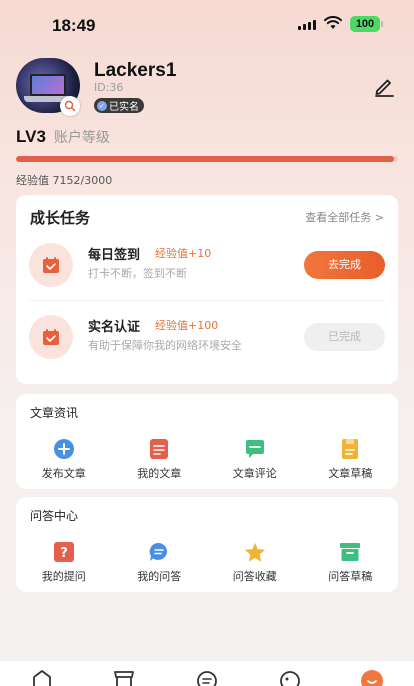  What do you see at coordinates (333, 22) in the screenshot?
I see `wifi-icon` at bounding box center [333, 22].